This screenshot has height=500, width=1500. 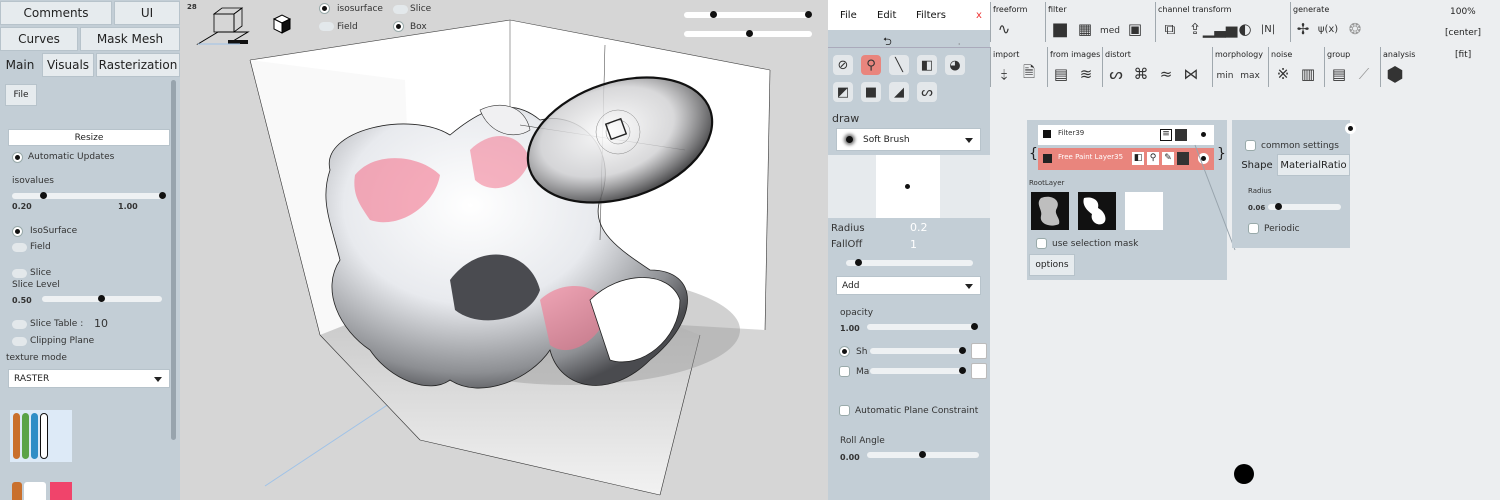 What do you see at coordinates (1395, 74) in the screenshot?
I see `analysis-hexagon-icon: ⬢` at bounding box center [1395, 74].